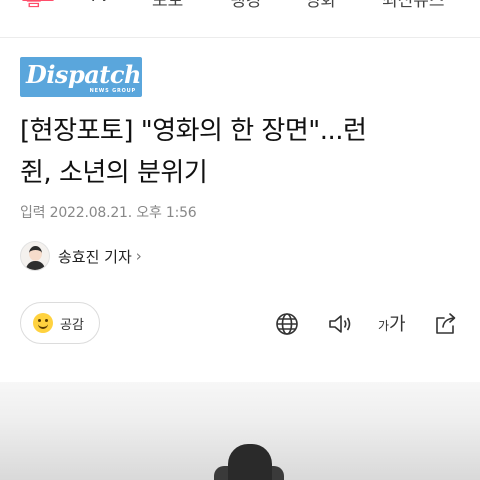  I want to click on font-size-large-glyph: 가, so click(397, 324).